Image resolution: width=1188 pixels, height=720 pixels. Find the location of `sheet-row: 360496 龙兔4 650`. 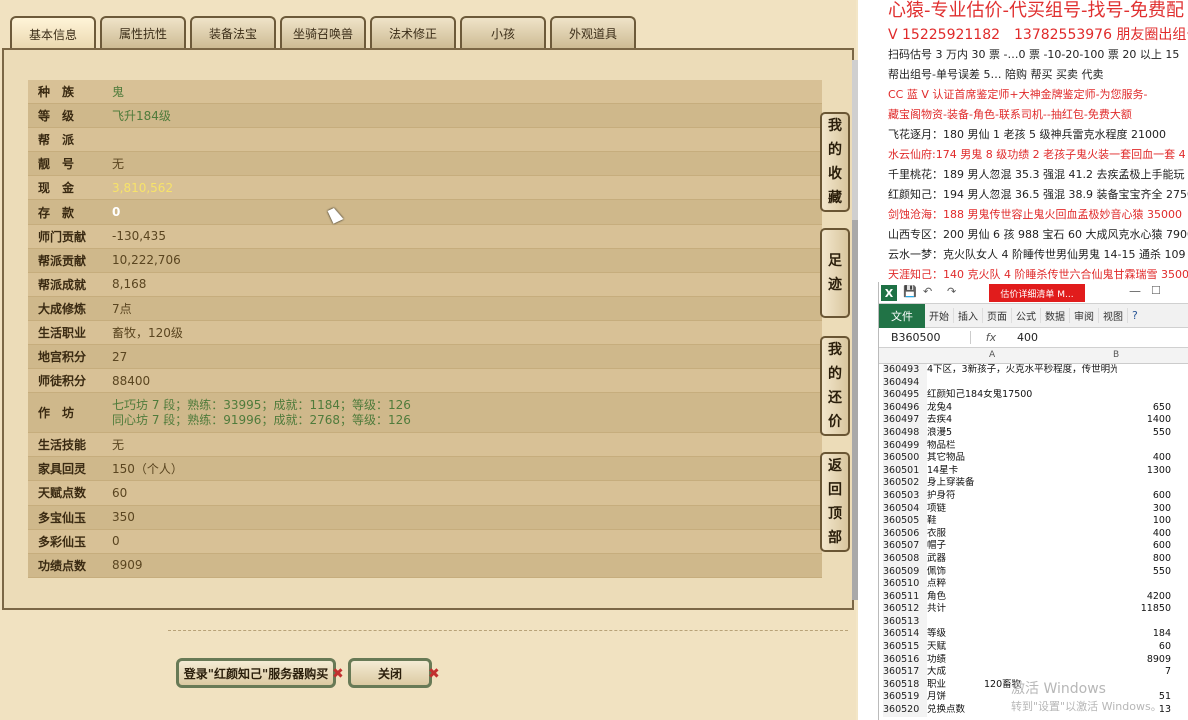

sheet-row: 360496 龙兔4 650 is located at coordinates (1033, 408).